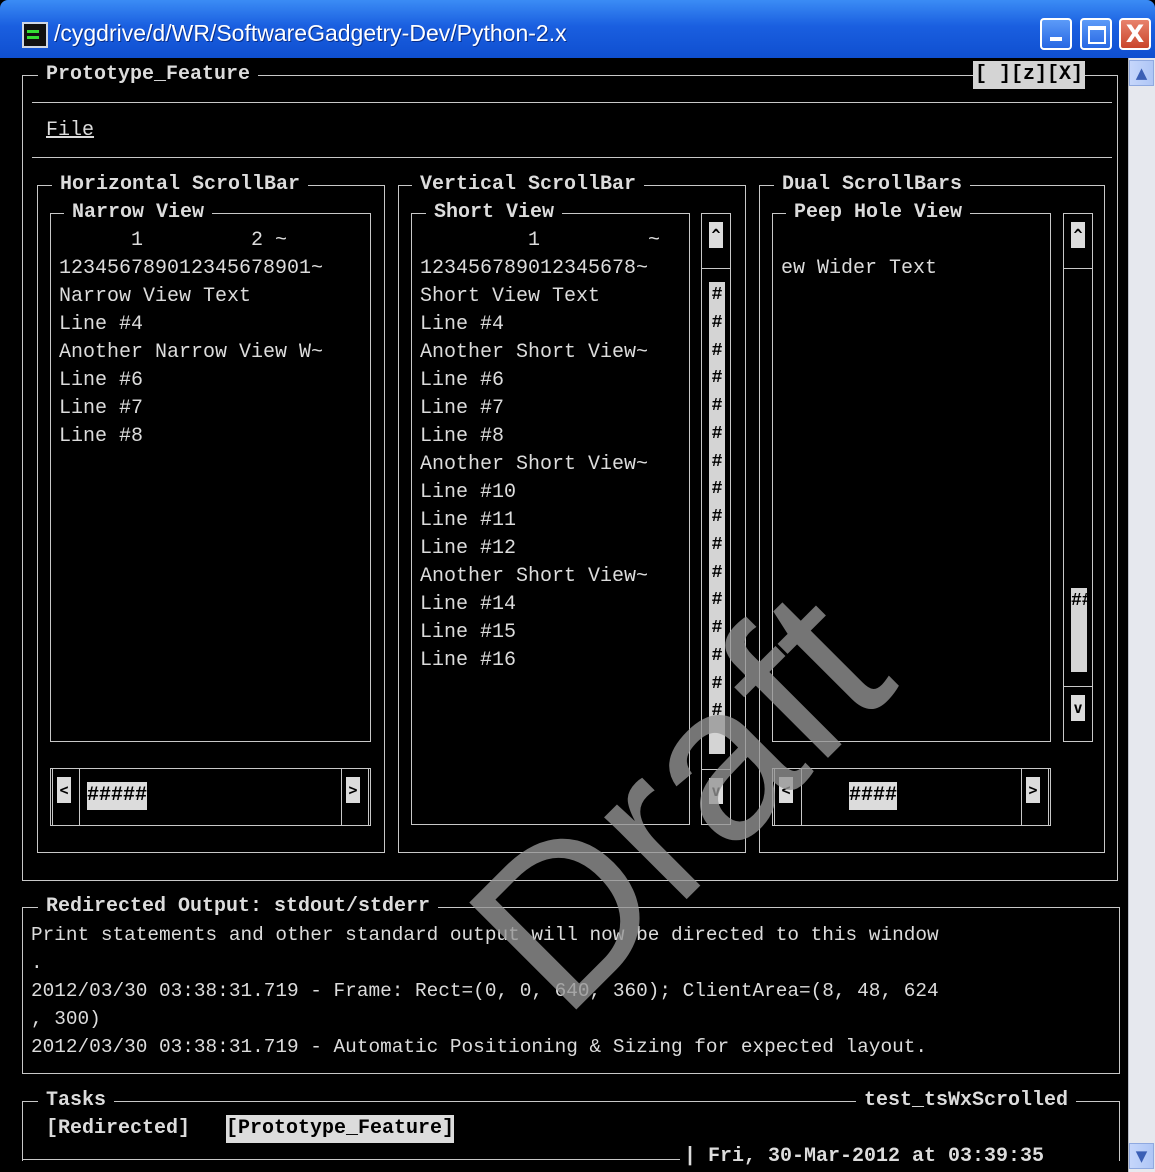 The height and width of the screenshot is (1172, 1155). What do you see at coordinates (353, 790) in the screenshot?
I see `right-arrow-icon: >` at bounding box center [353, 790].